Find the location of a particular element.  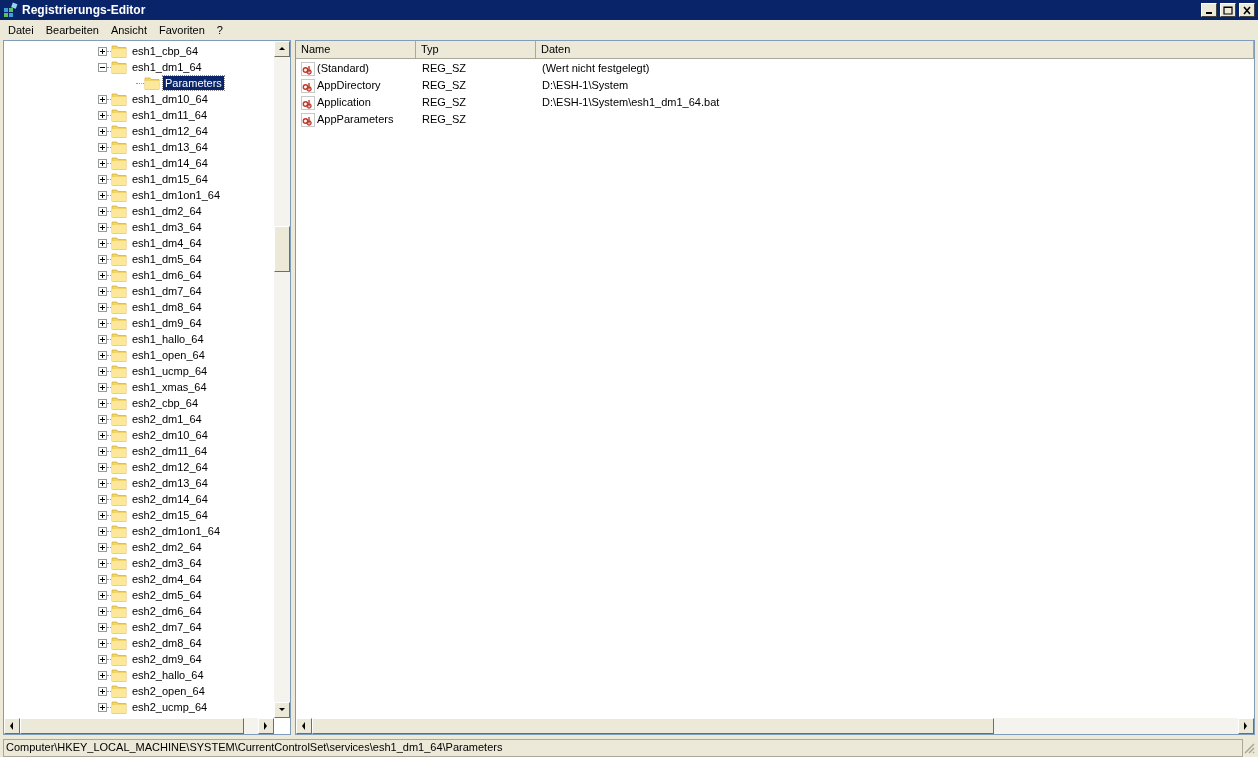

tree-item: esh1_ucmp_64 is located at coordinates (170, 371).